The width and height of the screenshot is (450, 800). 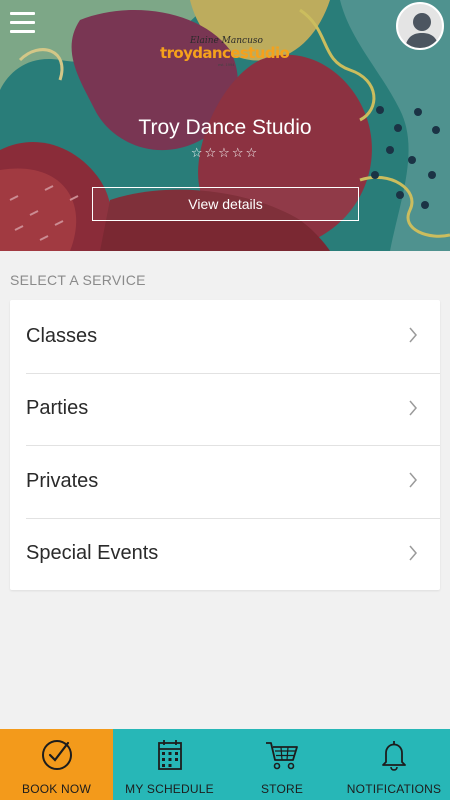 I want to click on nav-label: STORE, so click(x=282, y=789).